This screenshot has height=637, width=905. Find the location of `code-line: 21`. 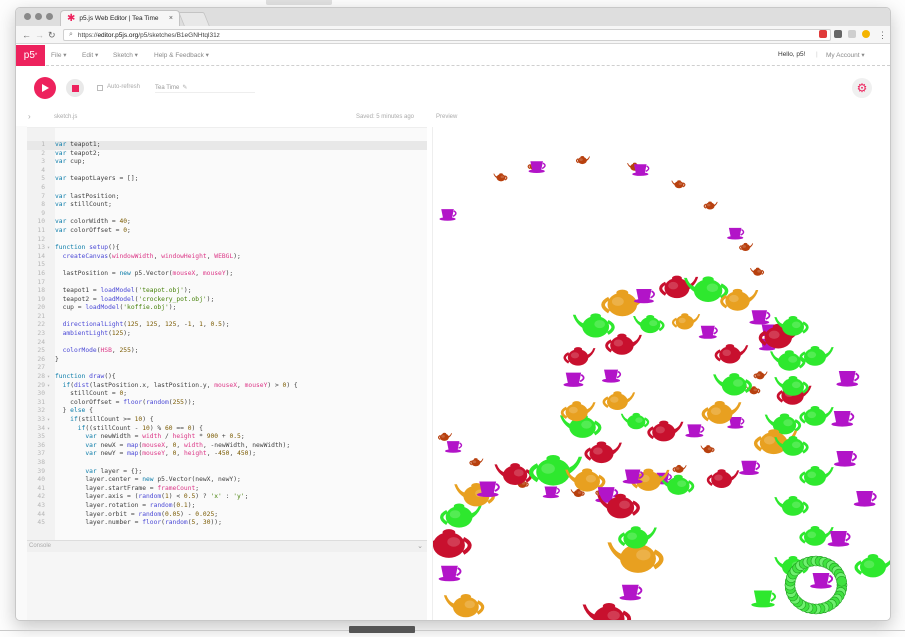

code-line: 21 is located at coordinates (227, 317).